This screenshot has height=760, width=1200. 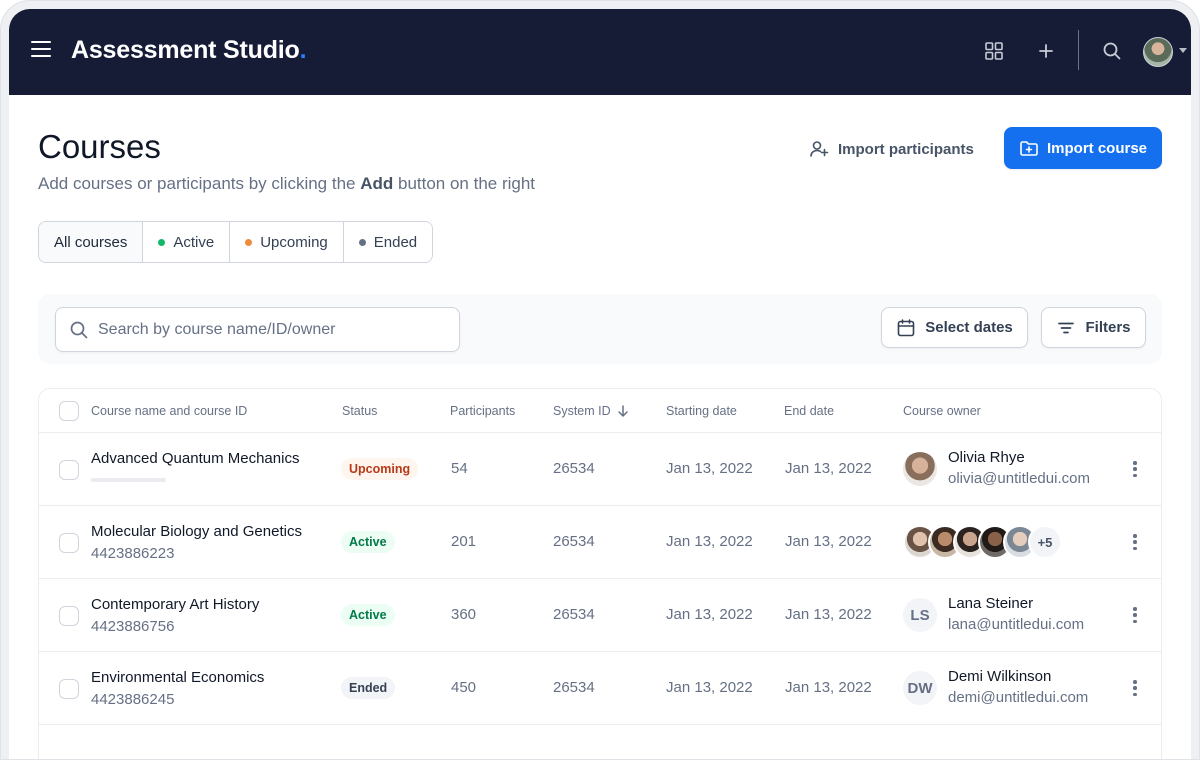 I want to click on apps-grid-icon, so click(x=994, y=51).